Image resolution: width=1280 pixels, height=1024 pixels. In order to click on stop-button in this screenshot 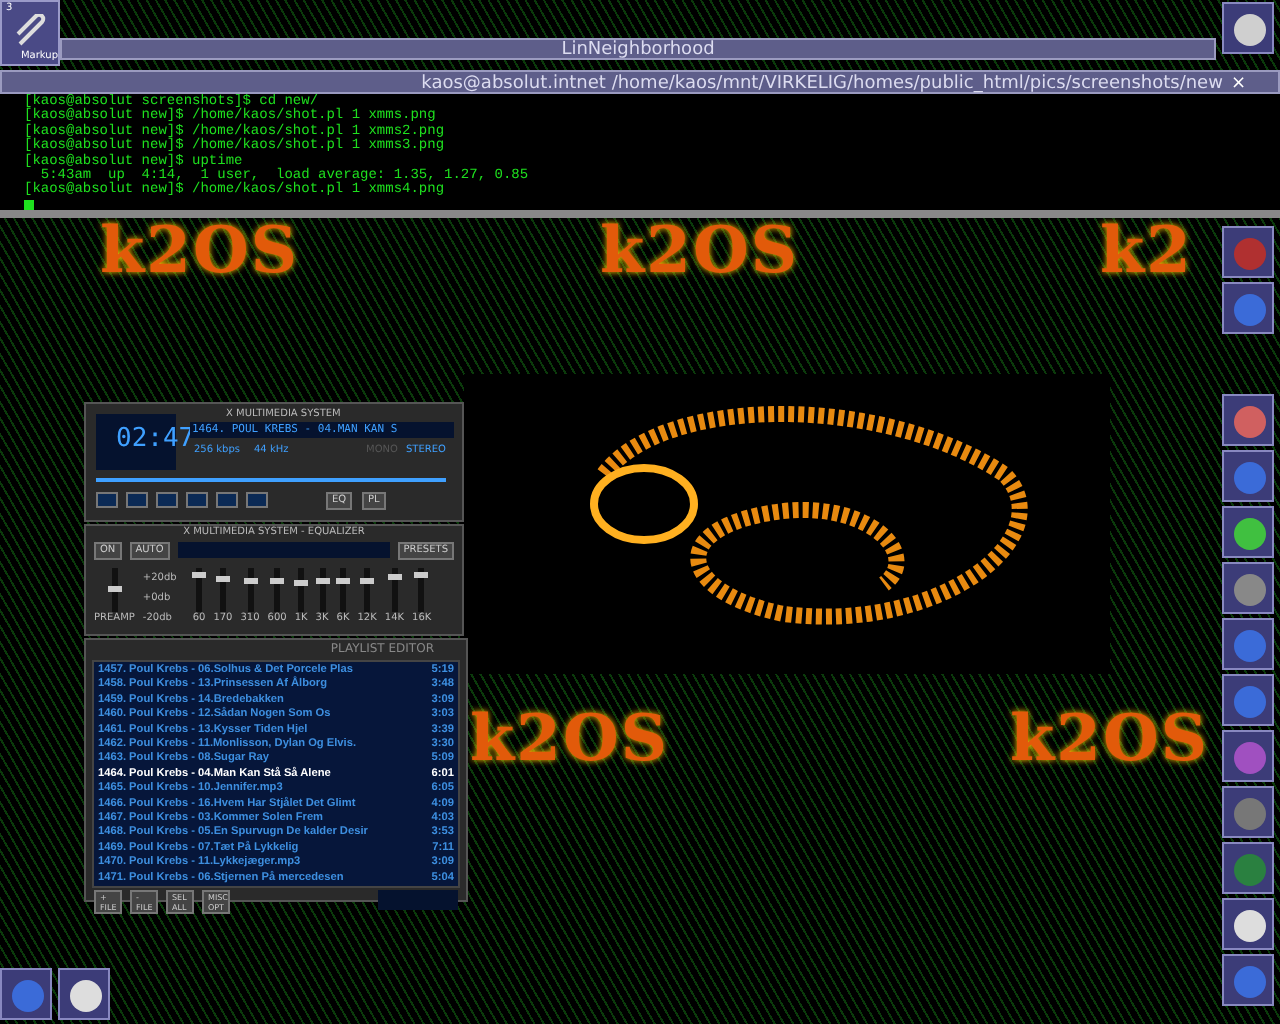, I will do `click(197, 500)`.